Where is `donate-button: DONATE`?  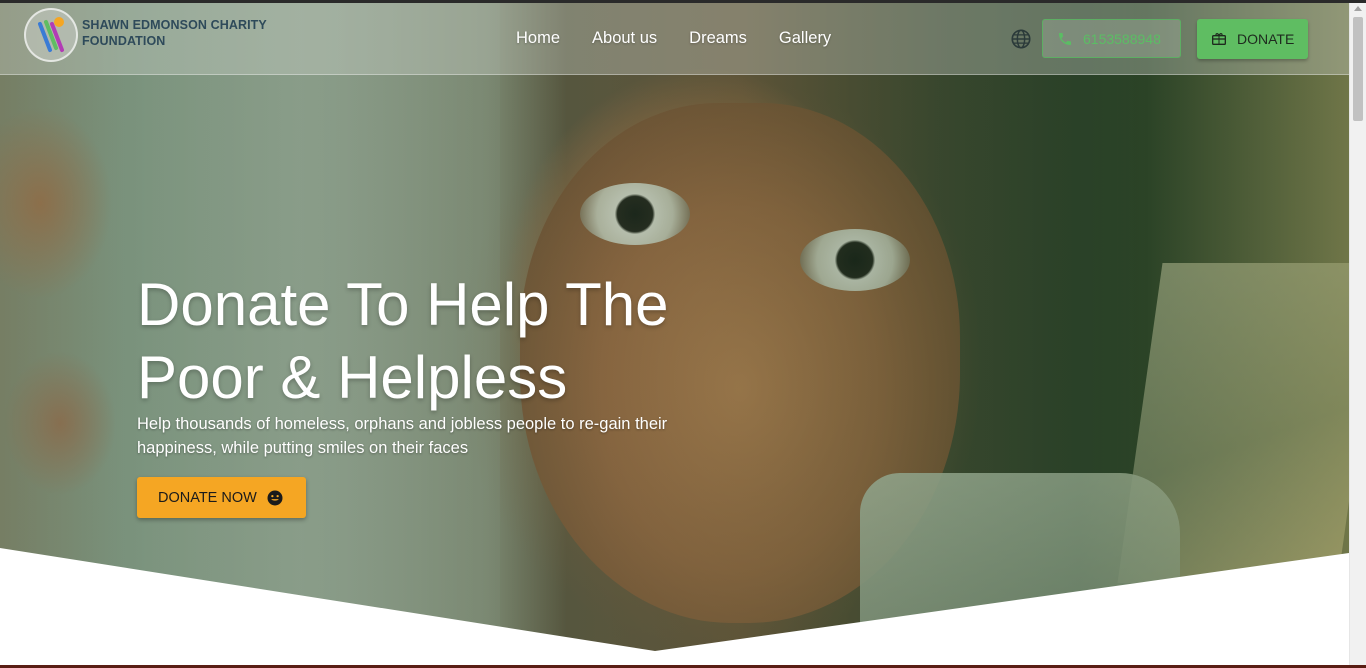 donate-button: DONATE is located at coordinates (1252, 39).